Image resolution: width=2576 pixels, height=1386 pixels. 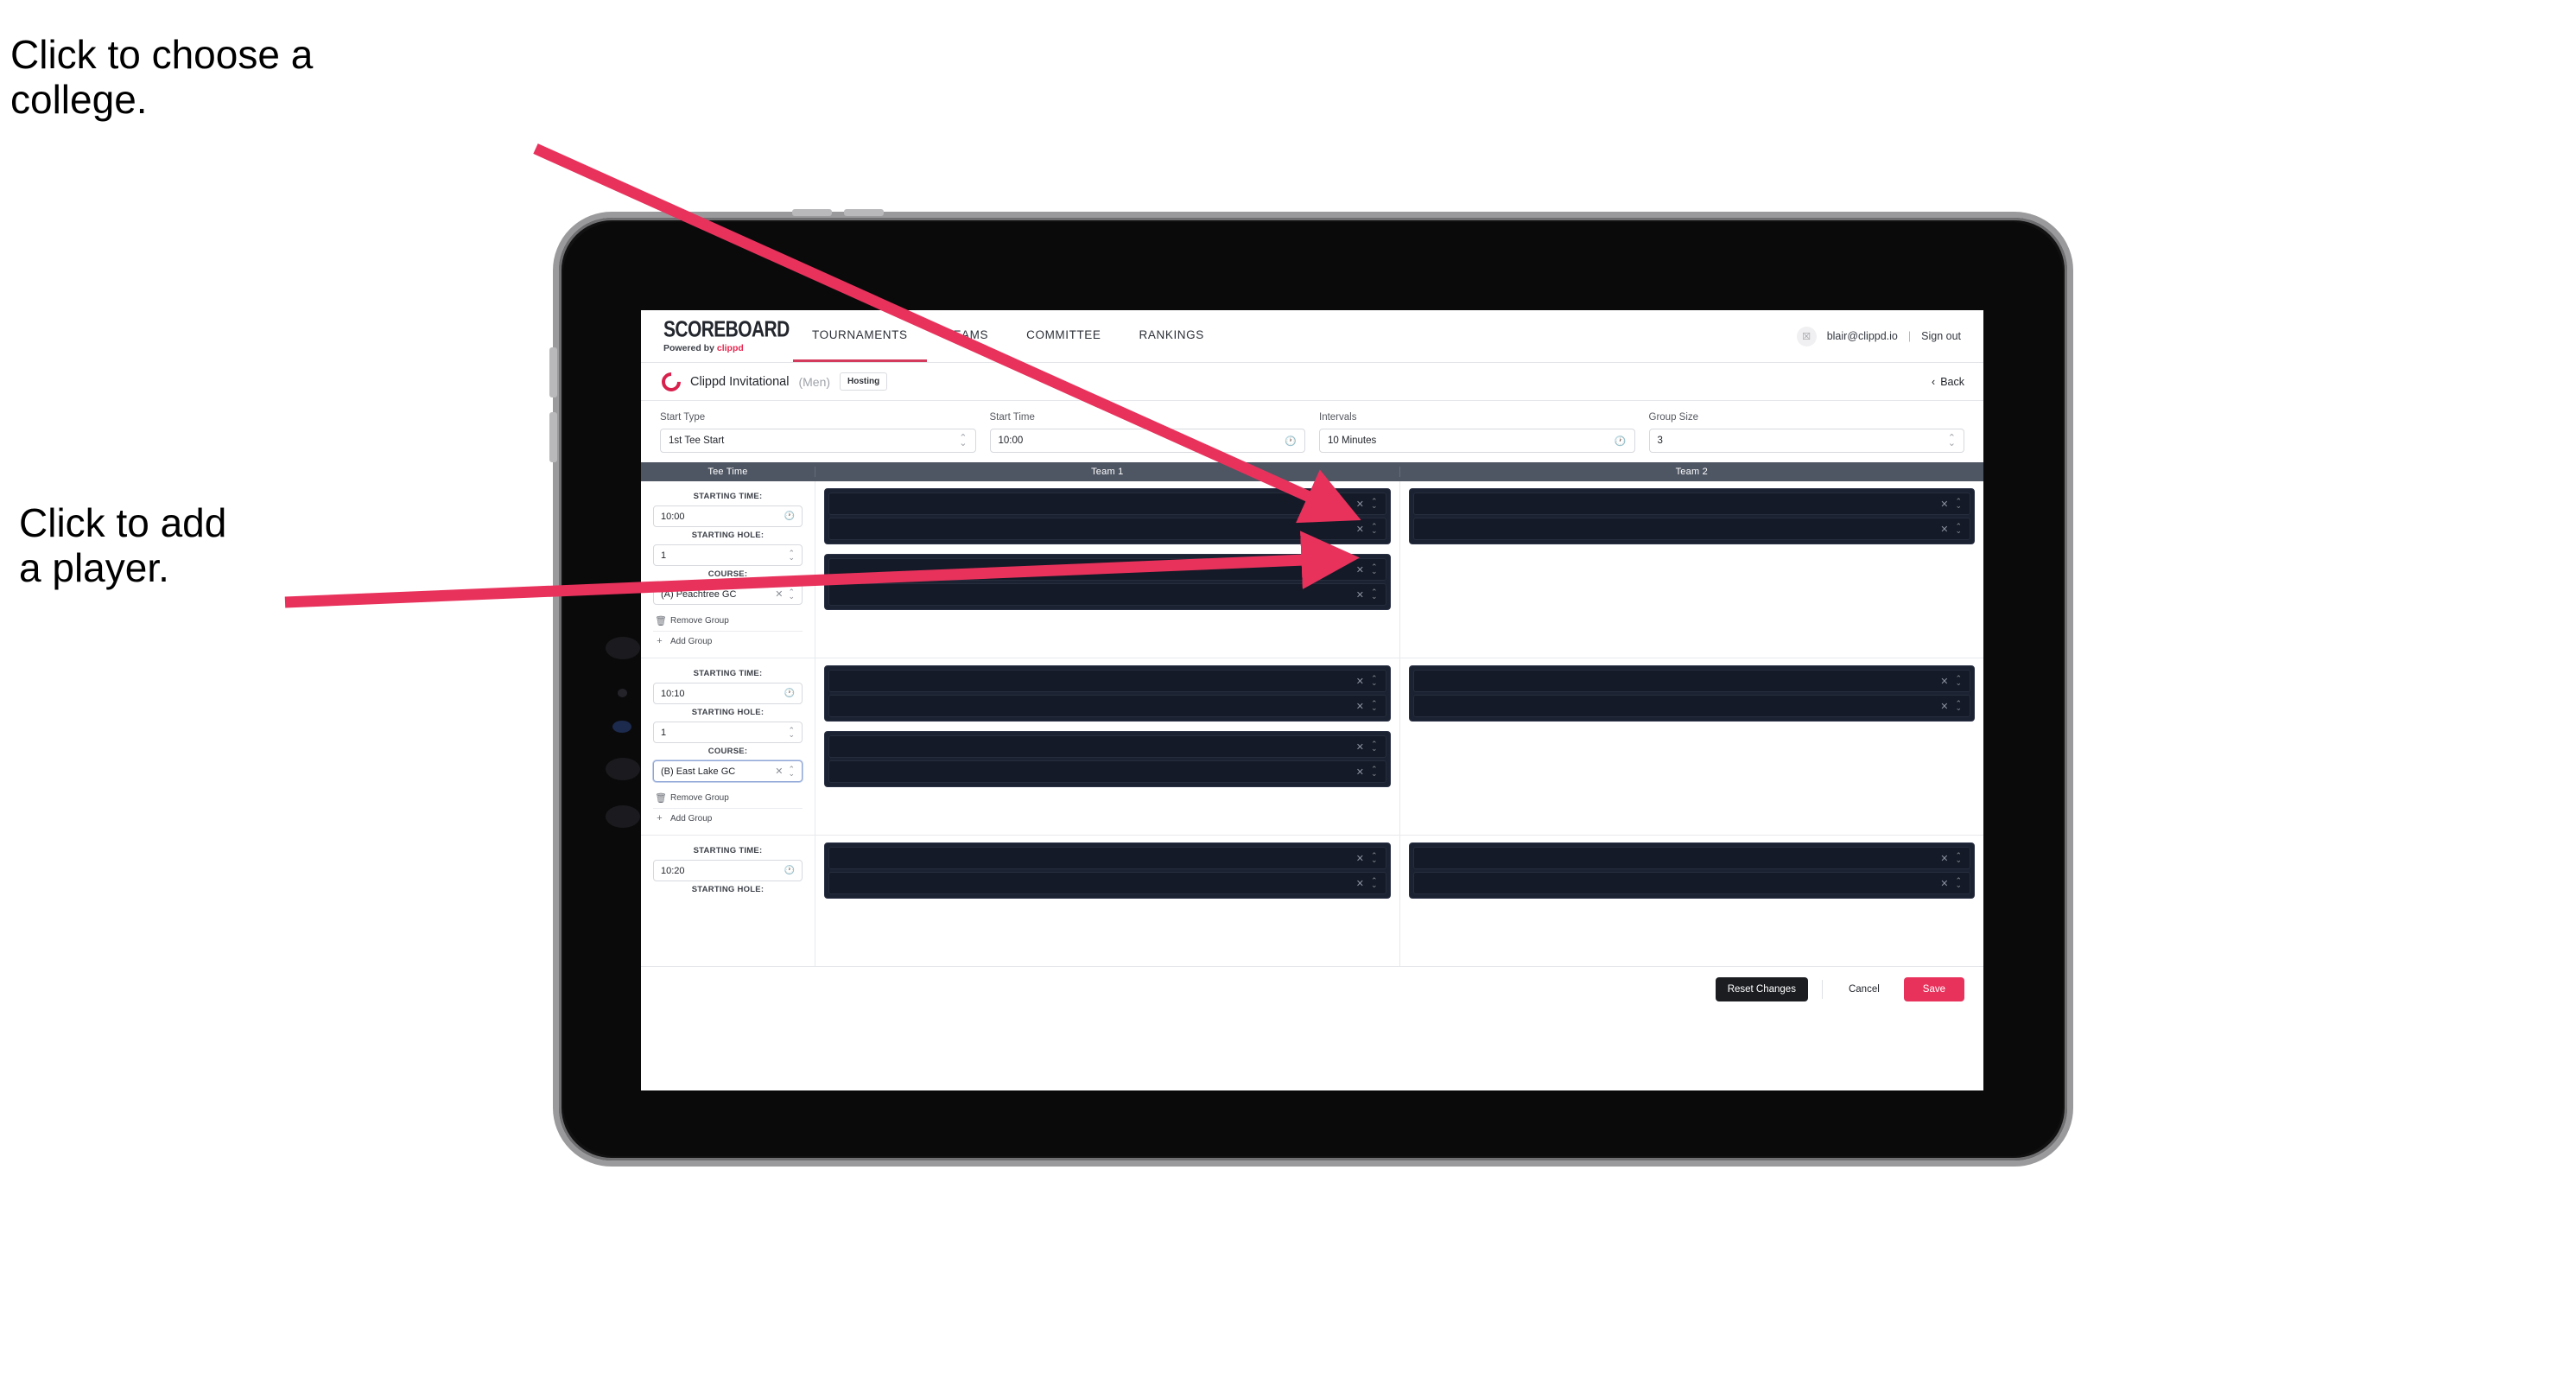 What do you see at coordinates (1952, 381) in the screenshot?
I see `back-button-label: Back` at bounding box center [1952, 381].